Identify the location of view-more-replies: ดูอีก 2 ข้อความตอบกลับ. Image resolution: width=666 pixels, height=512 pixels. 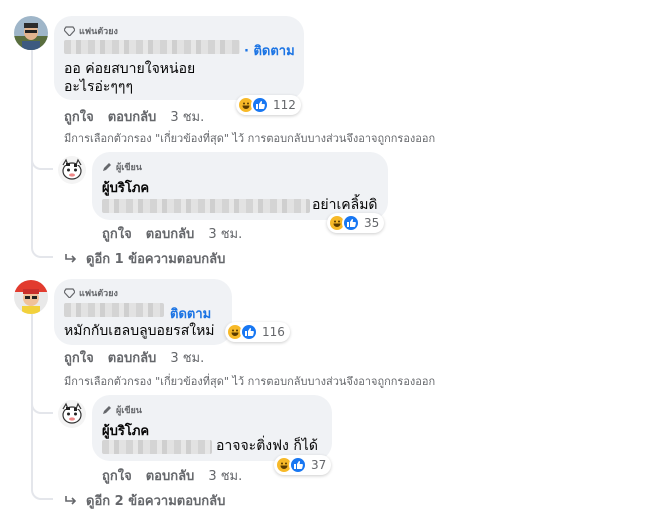
(144, 500).